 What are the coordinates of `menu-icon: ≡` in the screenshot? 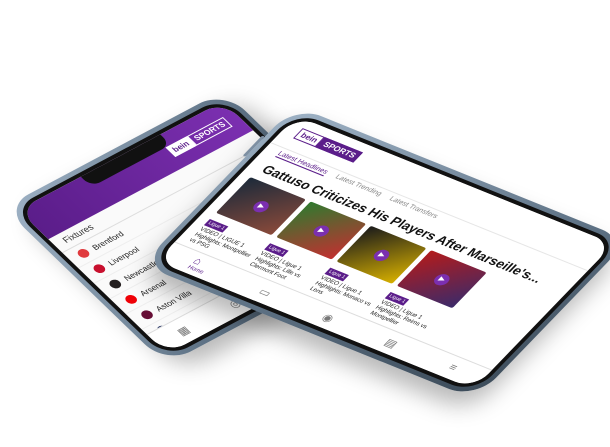 It's located at (452, 368).